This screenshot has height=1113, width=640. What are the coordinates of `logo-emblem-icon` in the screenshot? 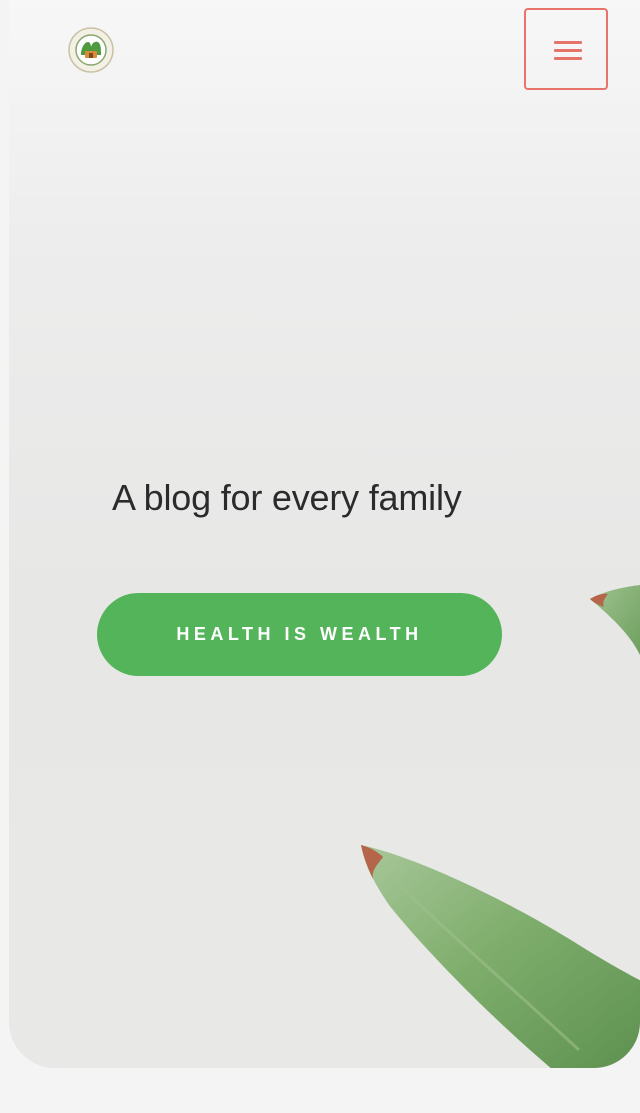 It's located at (91, 50).